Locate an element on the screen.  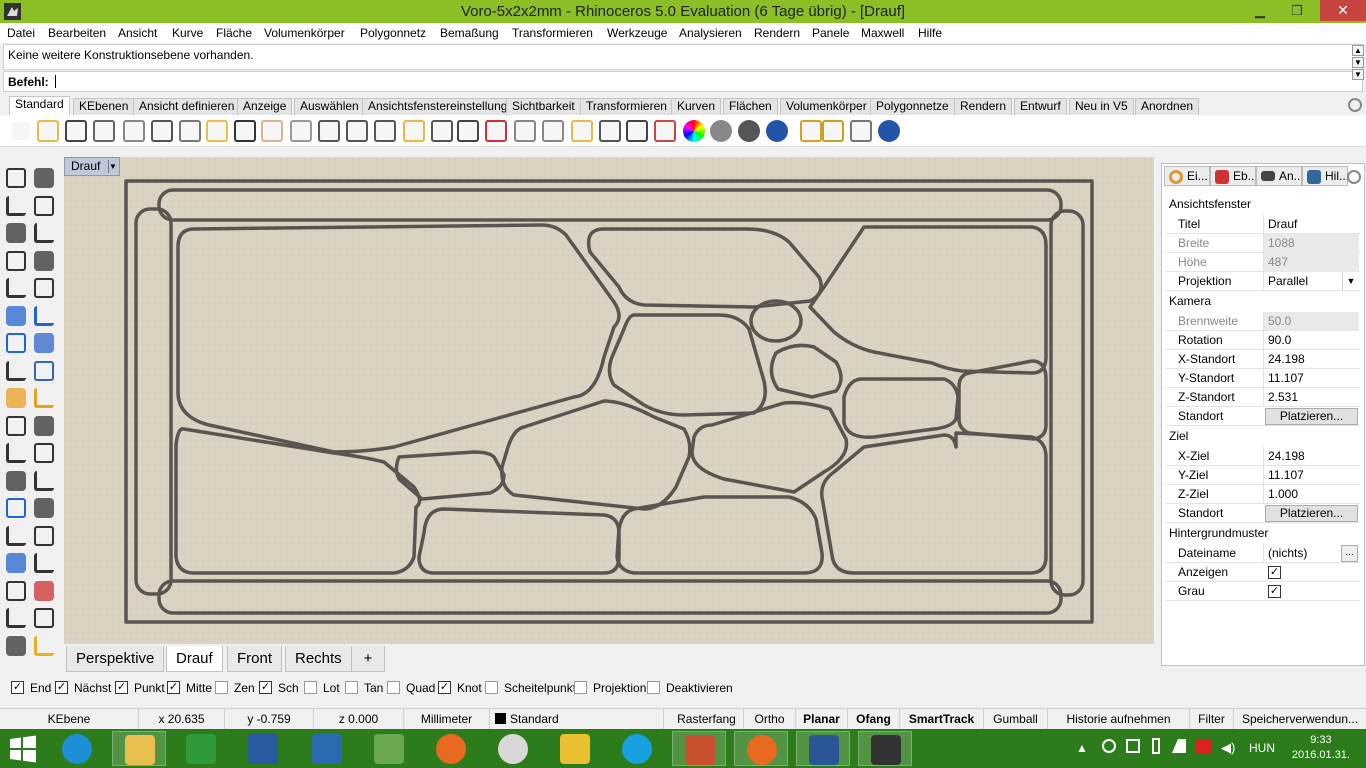
prop-row: Titel Drauf is located at coordinates (1263, 224).